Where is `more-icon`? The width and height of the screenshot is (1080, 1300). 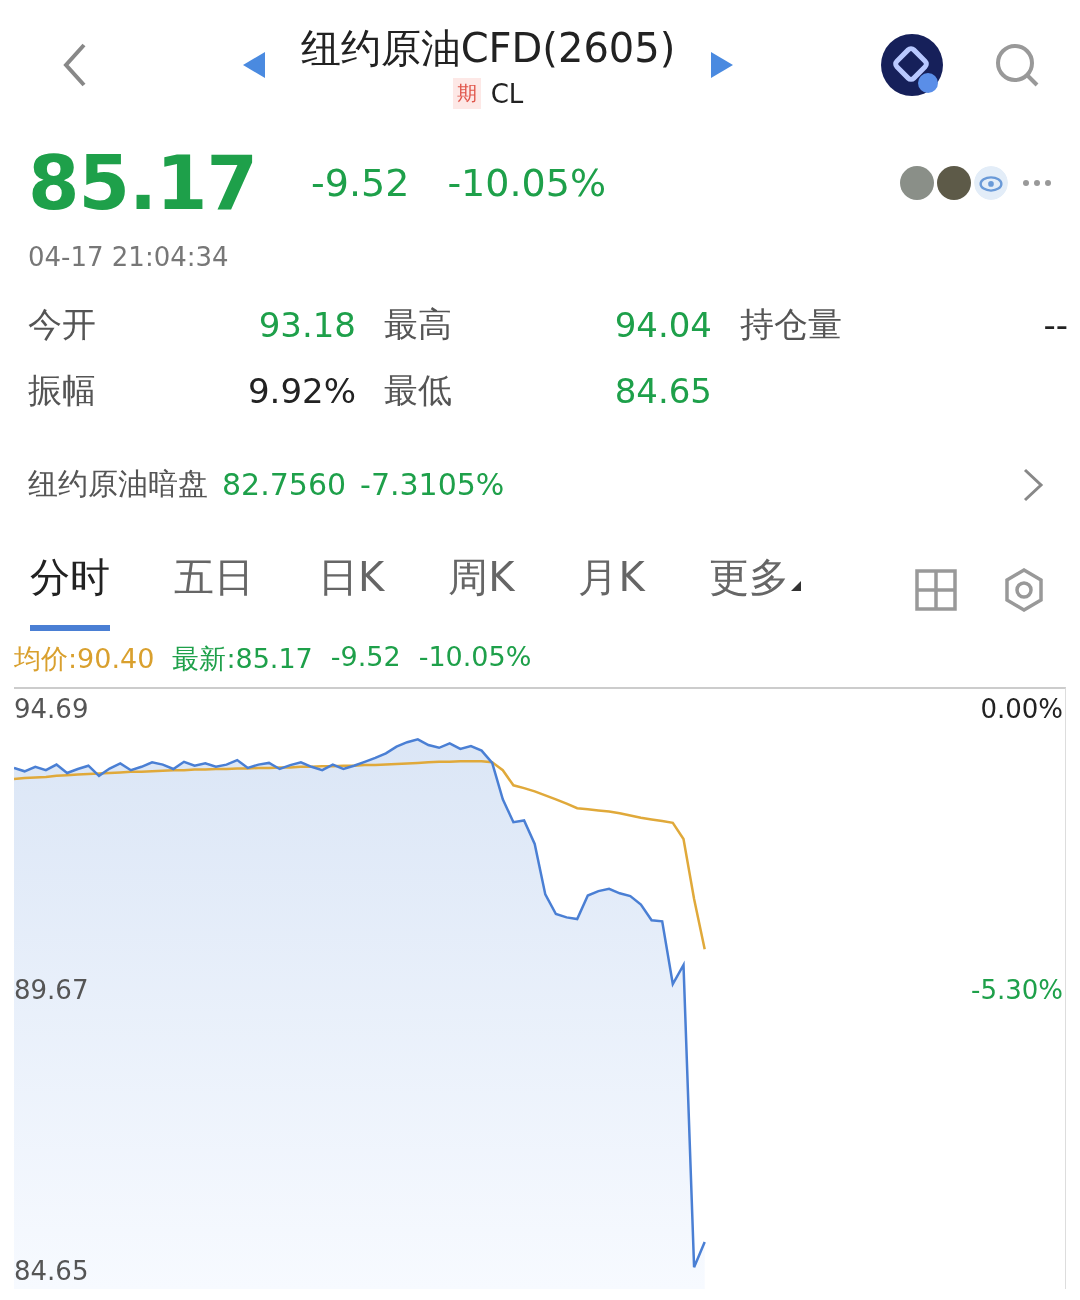
more-icon is located at coordinates (1037, 183).